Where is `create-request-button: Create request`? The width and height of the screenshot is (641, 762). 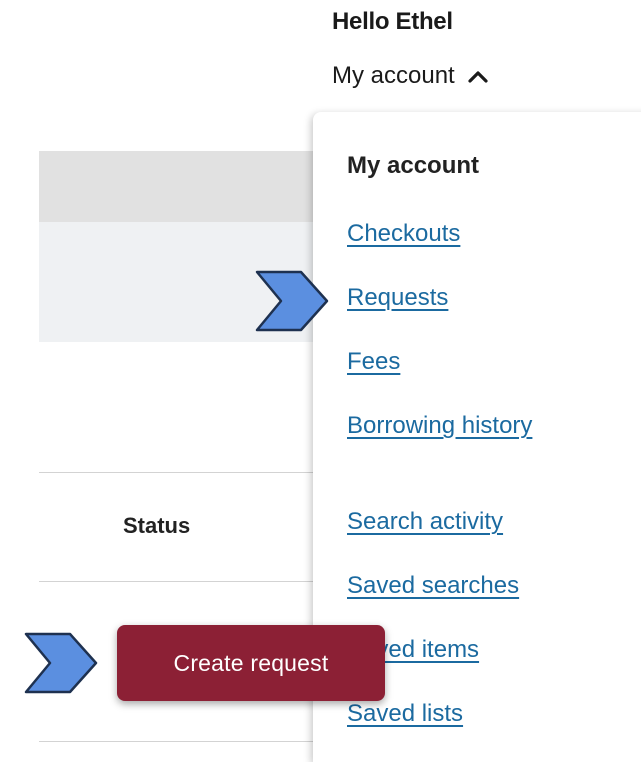 create-request-button: Create request is located at coordinates (251, 663).